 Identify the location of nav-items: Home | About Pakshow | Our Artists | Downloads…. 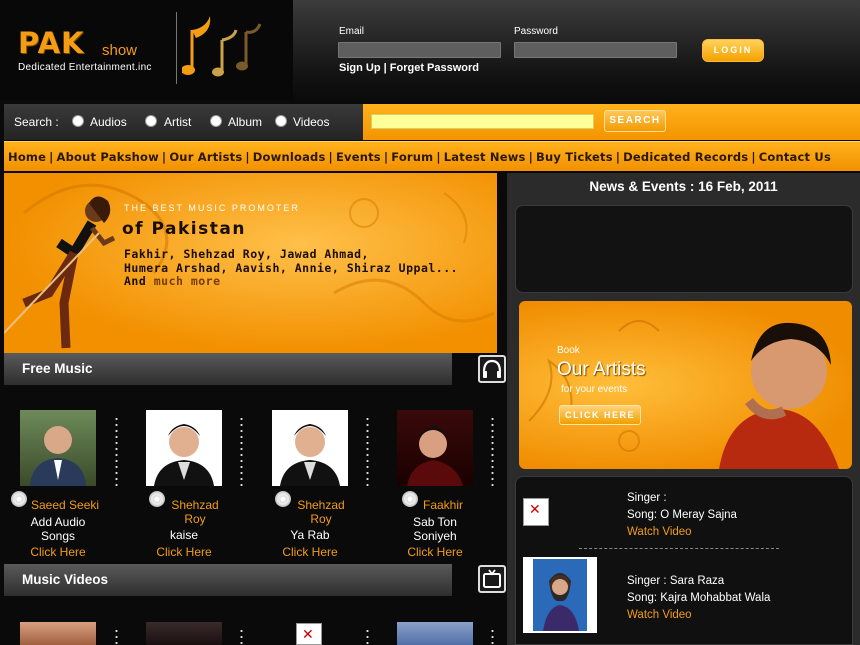
(420, 157).